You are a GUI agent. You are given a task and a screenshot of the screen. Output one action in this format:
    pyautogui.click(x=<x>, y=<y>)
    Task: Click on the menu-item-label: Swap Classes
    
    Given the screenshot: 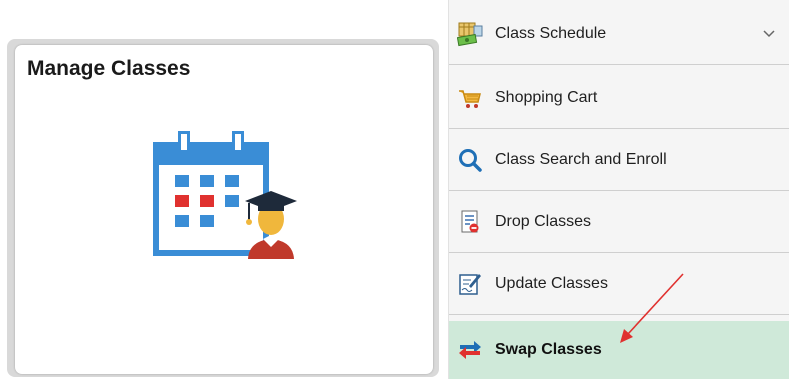 What is the action you would take?
    pyautogui.click(x=548, y=349)
    